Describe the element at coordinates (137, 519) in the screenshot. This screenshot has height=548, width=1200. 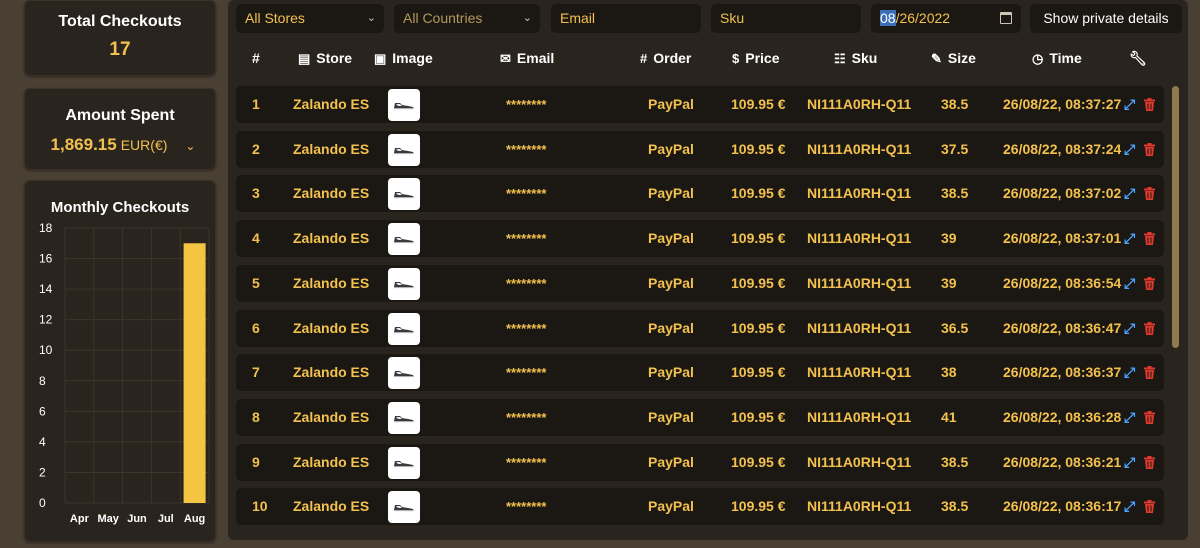
I see `chart-x-tick-label: Jun` at that location.